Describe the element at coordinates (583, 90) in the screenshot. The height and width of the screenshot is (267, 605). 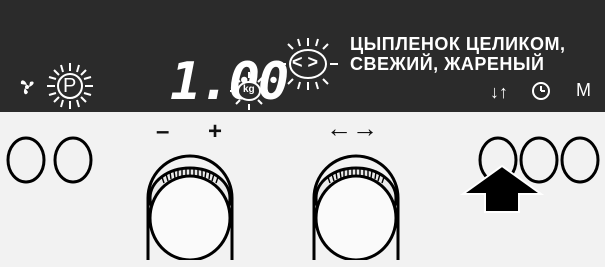
I see `memory-label: M` at that location.